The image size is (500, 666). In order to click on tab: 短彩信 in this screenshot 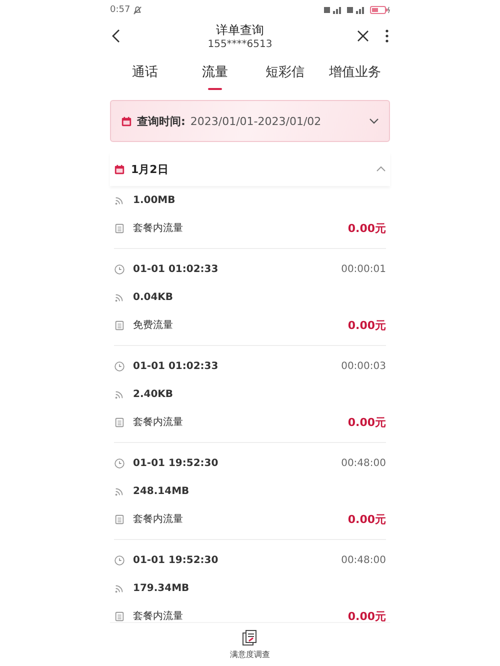, I will do `click(285, 74)`.